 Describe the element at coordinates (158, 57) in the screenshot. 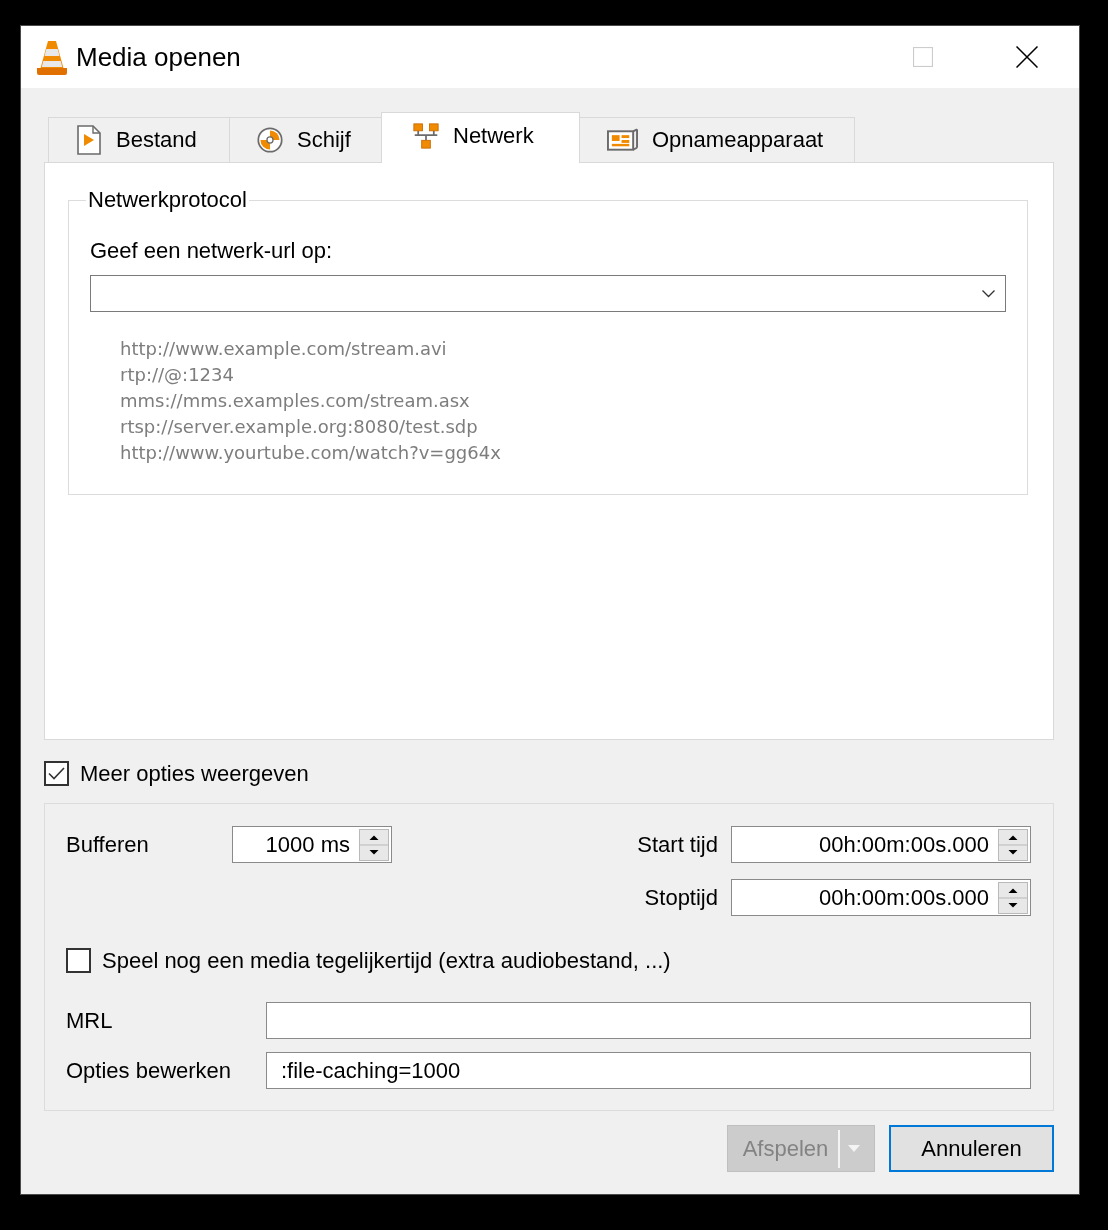

I see `window-title: Media openen` at that location.